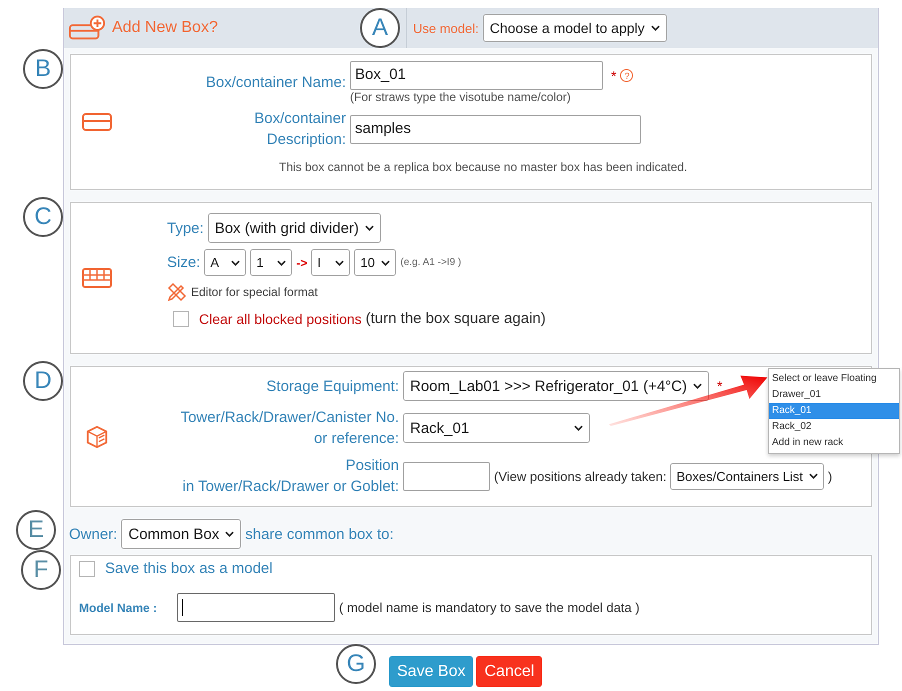  I want to click on dropdown-option: Select or leave Floating, so click(834, 379).